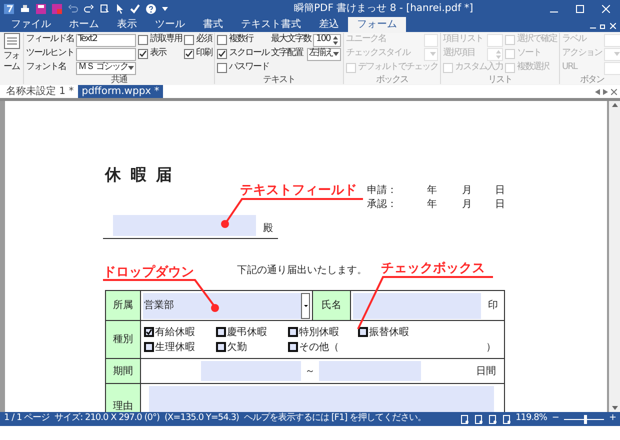 The image size is (620, 440). What do you see at coordinates (335, 419) in the screenshot?
I see `help-text: ヘルプを表示するには [F1] を押してください。` at bounding box center [335, 419].